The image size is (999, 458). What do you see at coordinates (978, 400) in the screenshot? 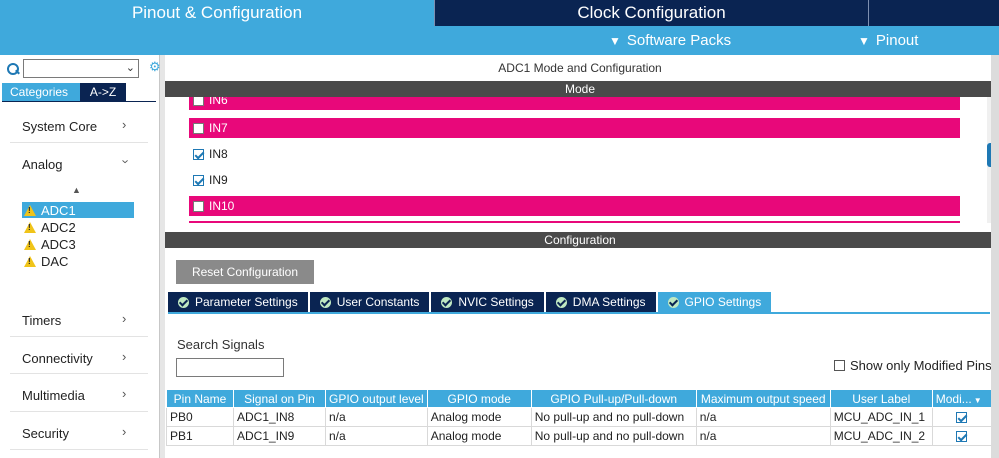
I see `sort-down-icon: ▼` at bounding box center [978, 400].